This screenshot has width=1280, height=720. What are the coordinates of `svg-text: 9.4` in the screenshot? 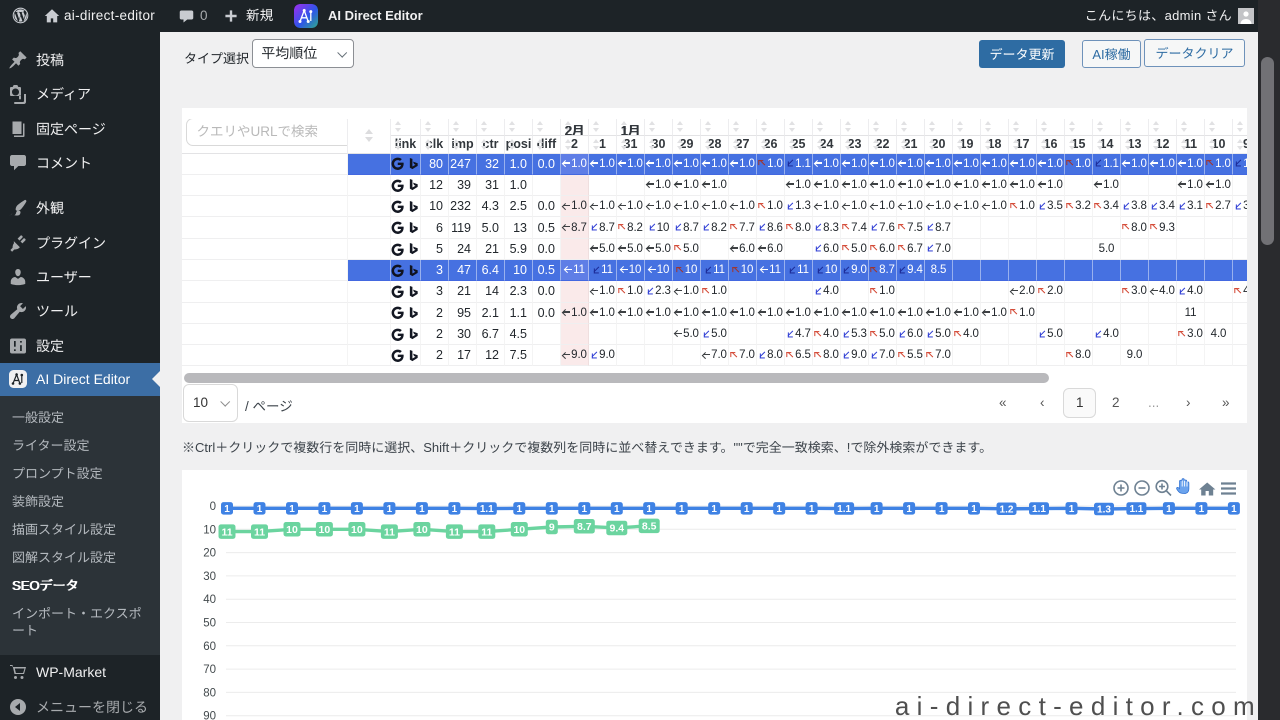 It's located at (616, 529).